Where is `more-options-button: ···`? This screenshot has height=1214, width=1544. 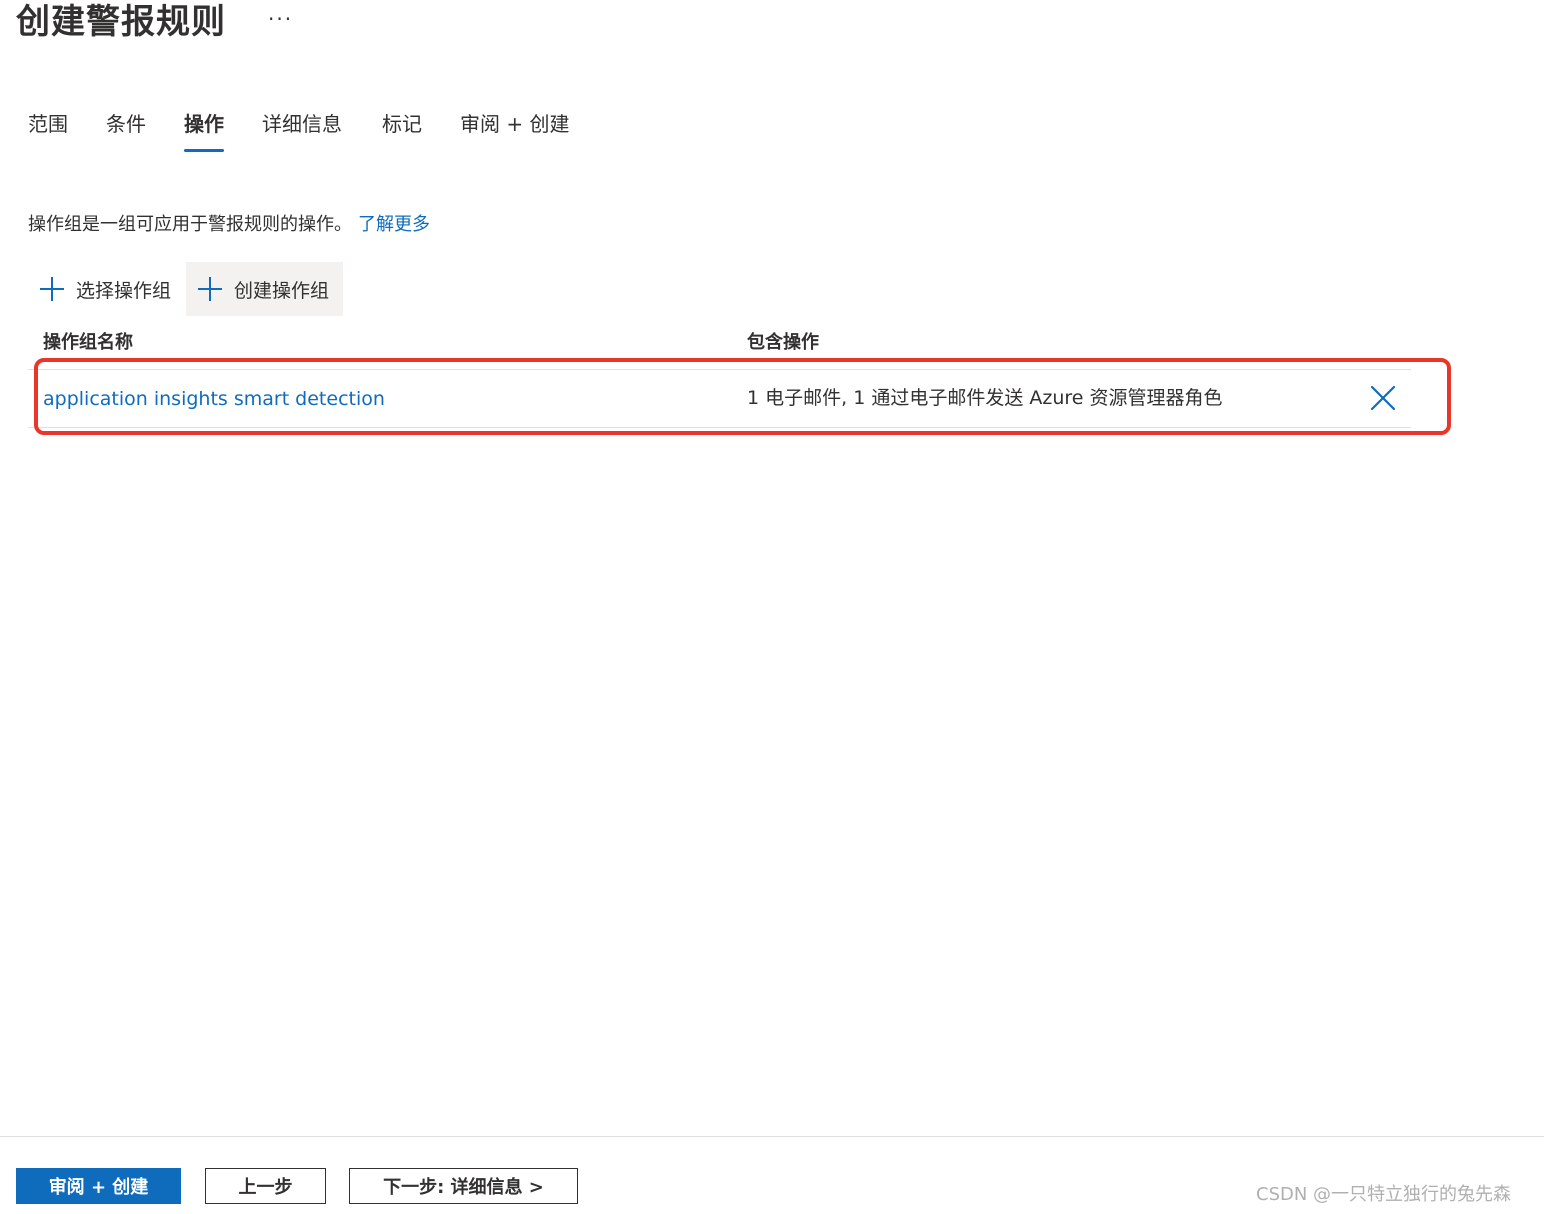 more-options-button: ··· is located at coordinates (280, 19).